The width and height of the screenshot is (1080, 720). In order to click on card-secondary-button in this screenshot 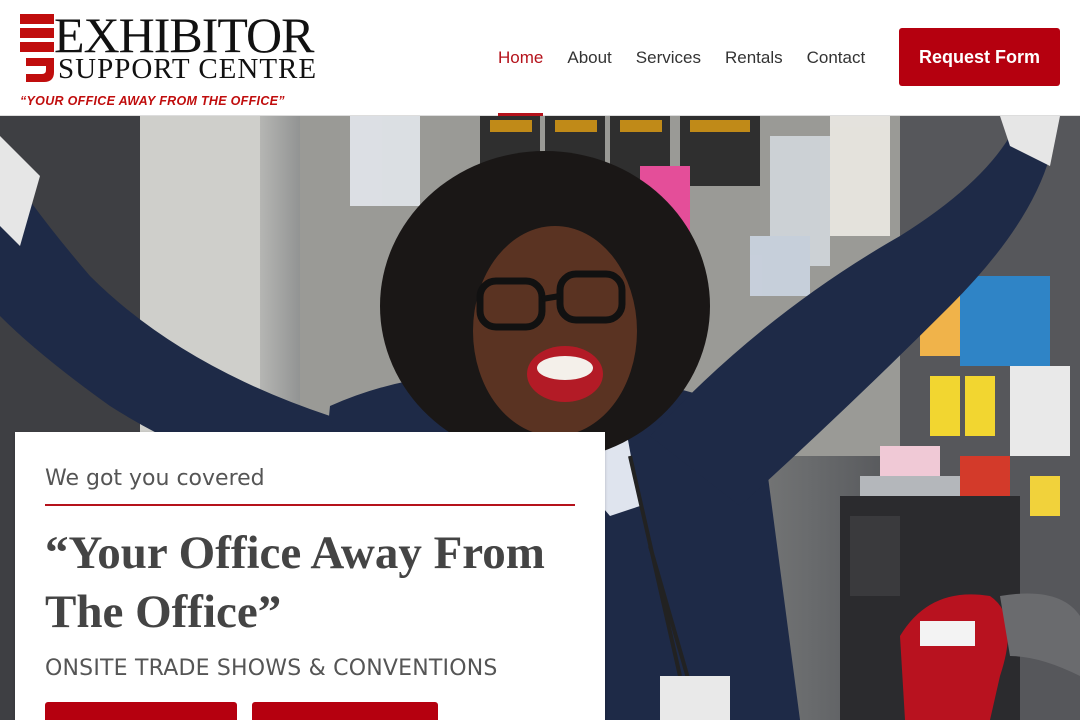, I will do `click(345, 711)`.